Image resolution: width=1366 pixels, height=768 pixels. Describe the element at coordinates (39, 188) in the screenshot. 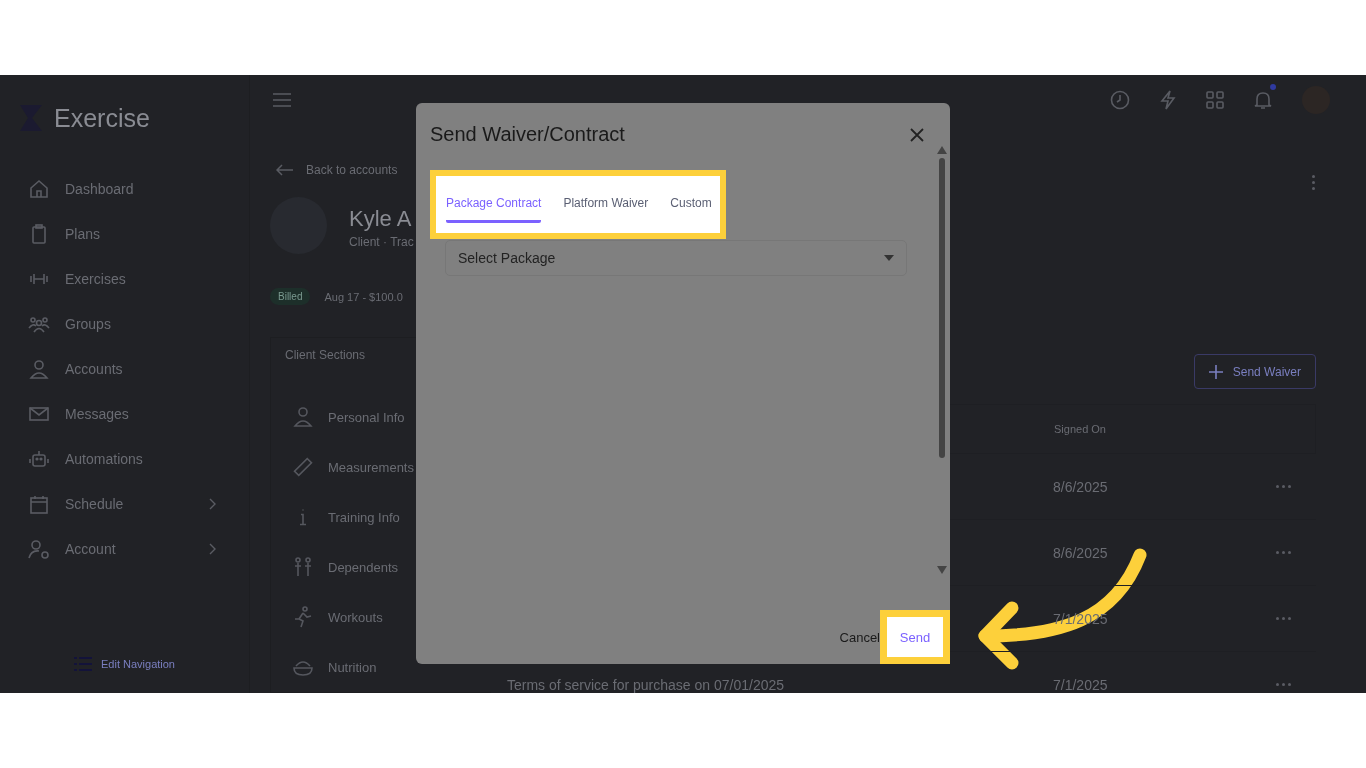

I see `home-icon` at that location.